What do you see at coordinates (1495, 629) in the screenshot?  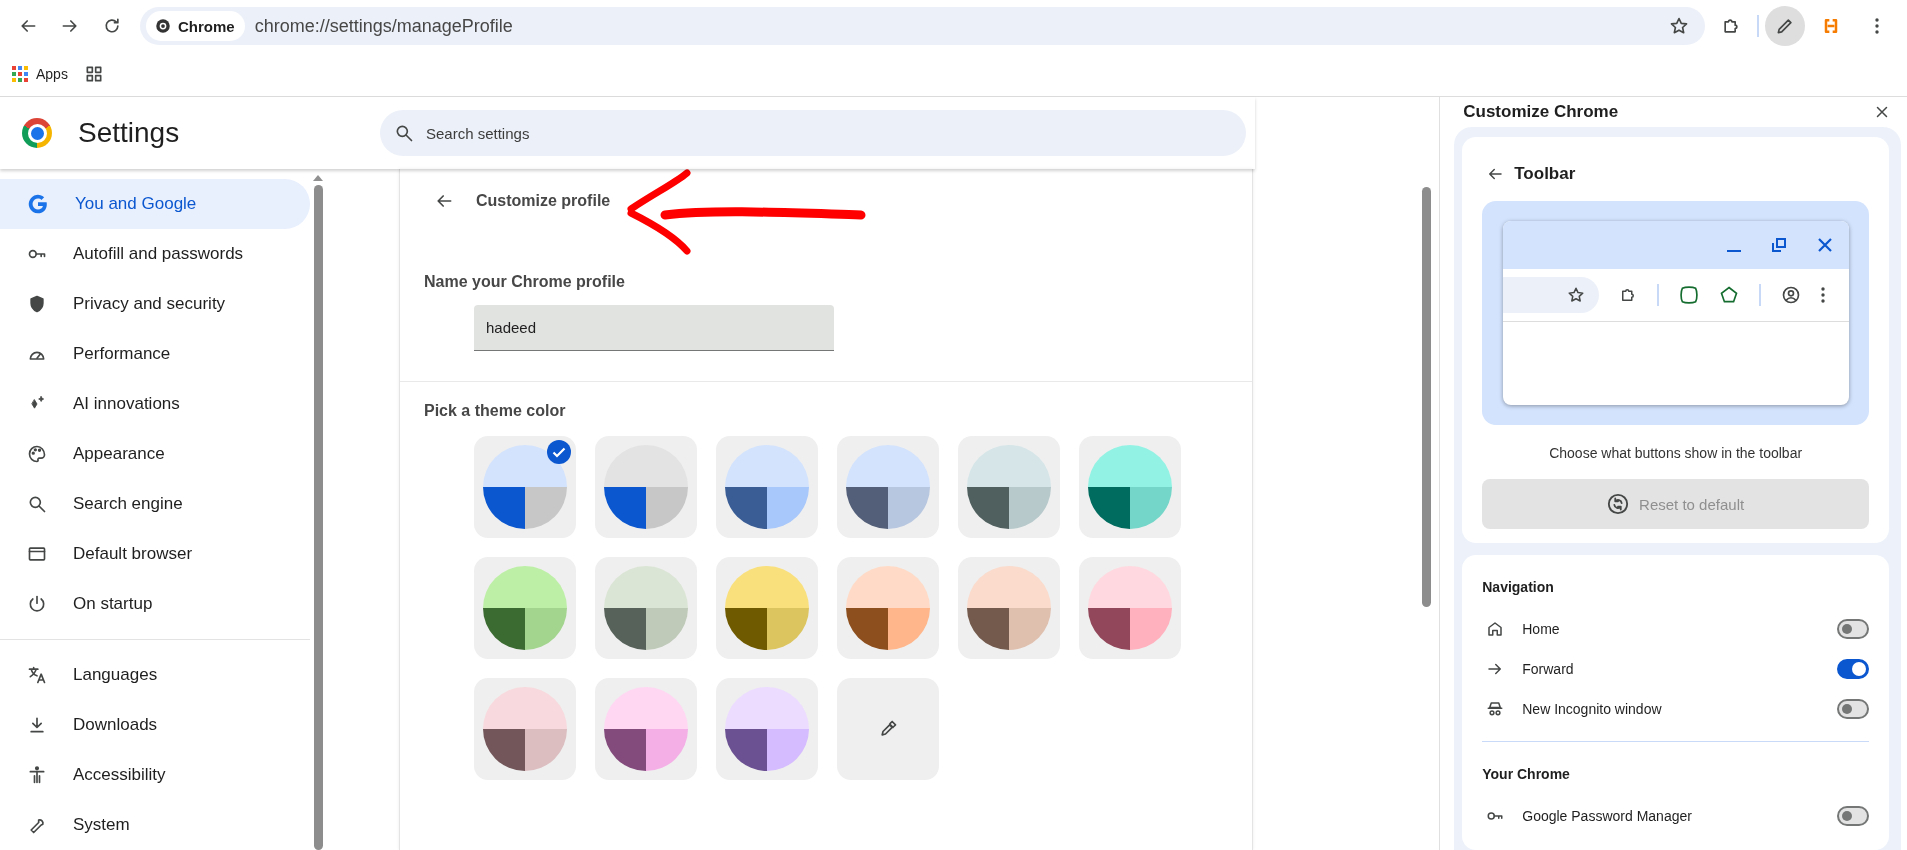 I see `home-icon` at bounding box center [1495, 629].